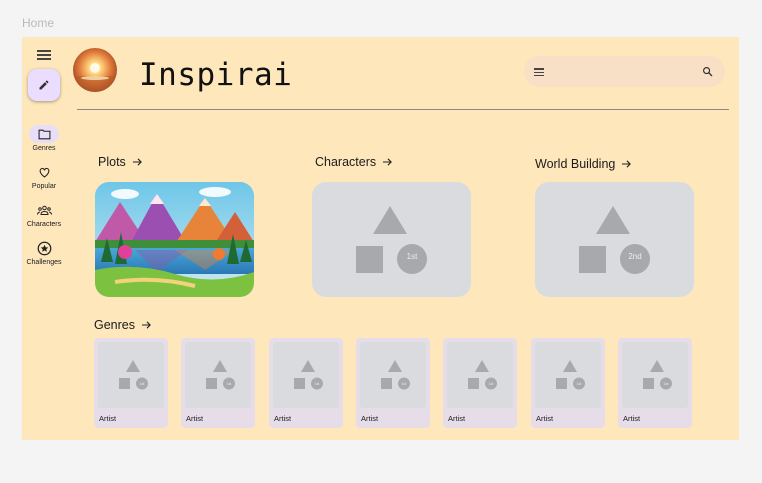 This screenshot has width=762, height=483. I want to click on world-building-heading: World Building, so click(583, 164).